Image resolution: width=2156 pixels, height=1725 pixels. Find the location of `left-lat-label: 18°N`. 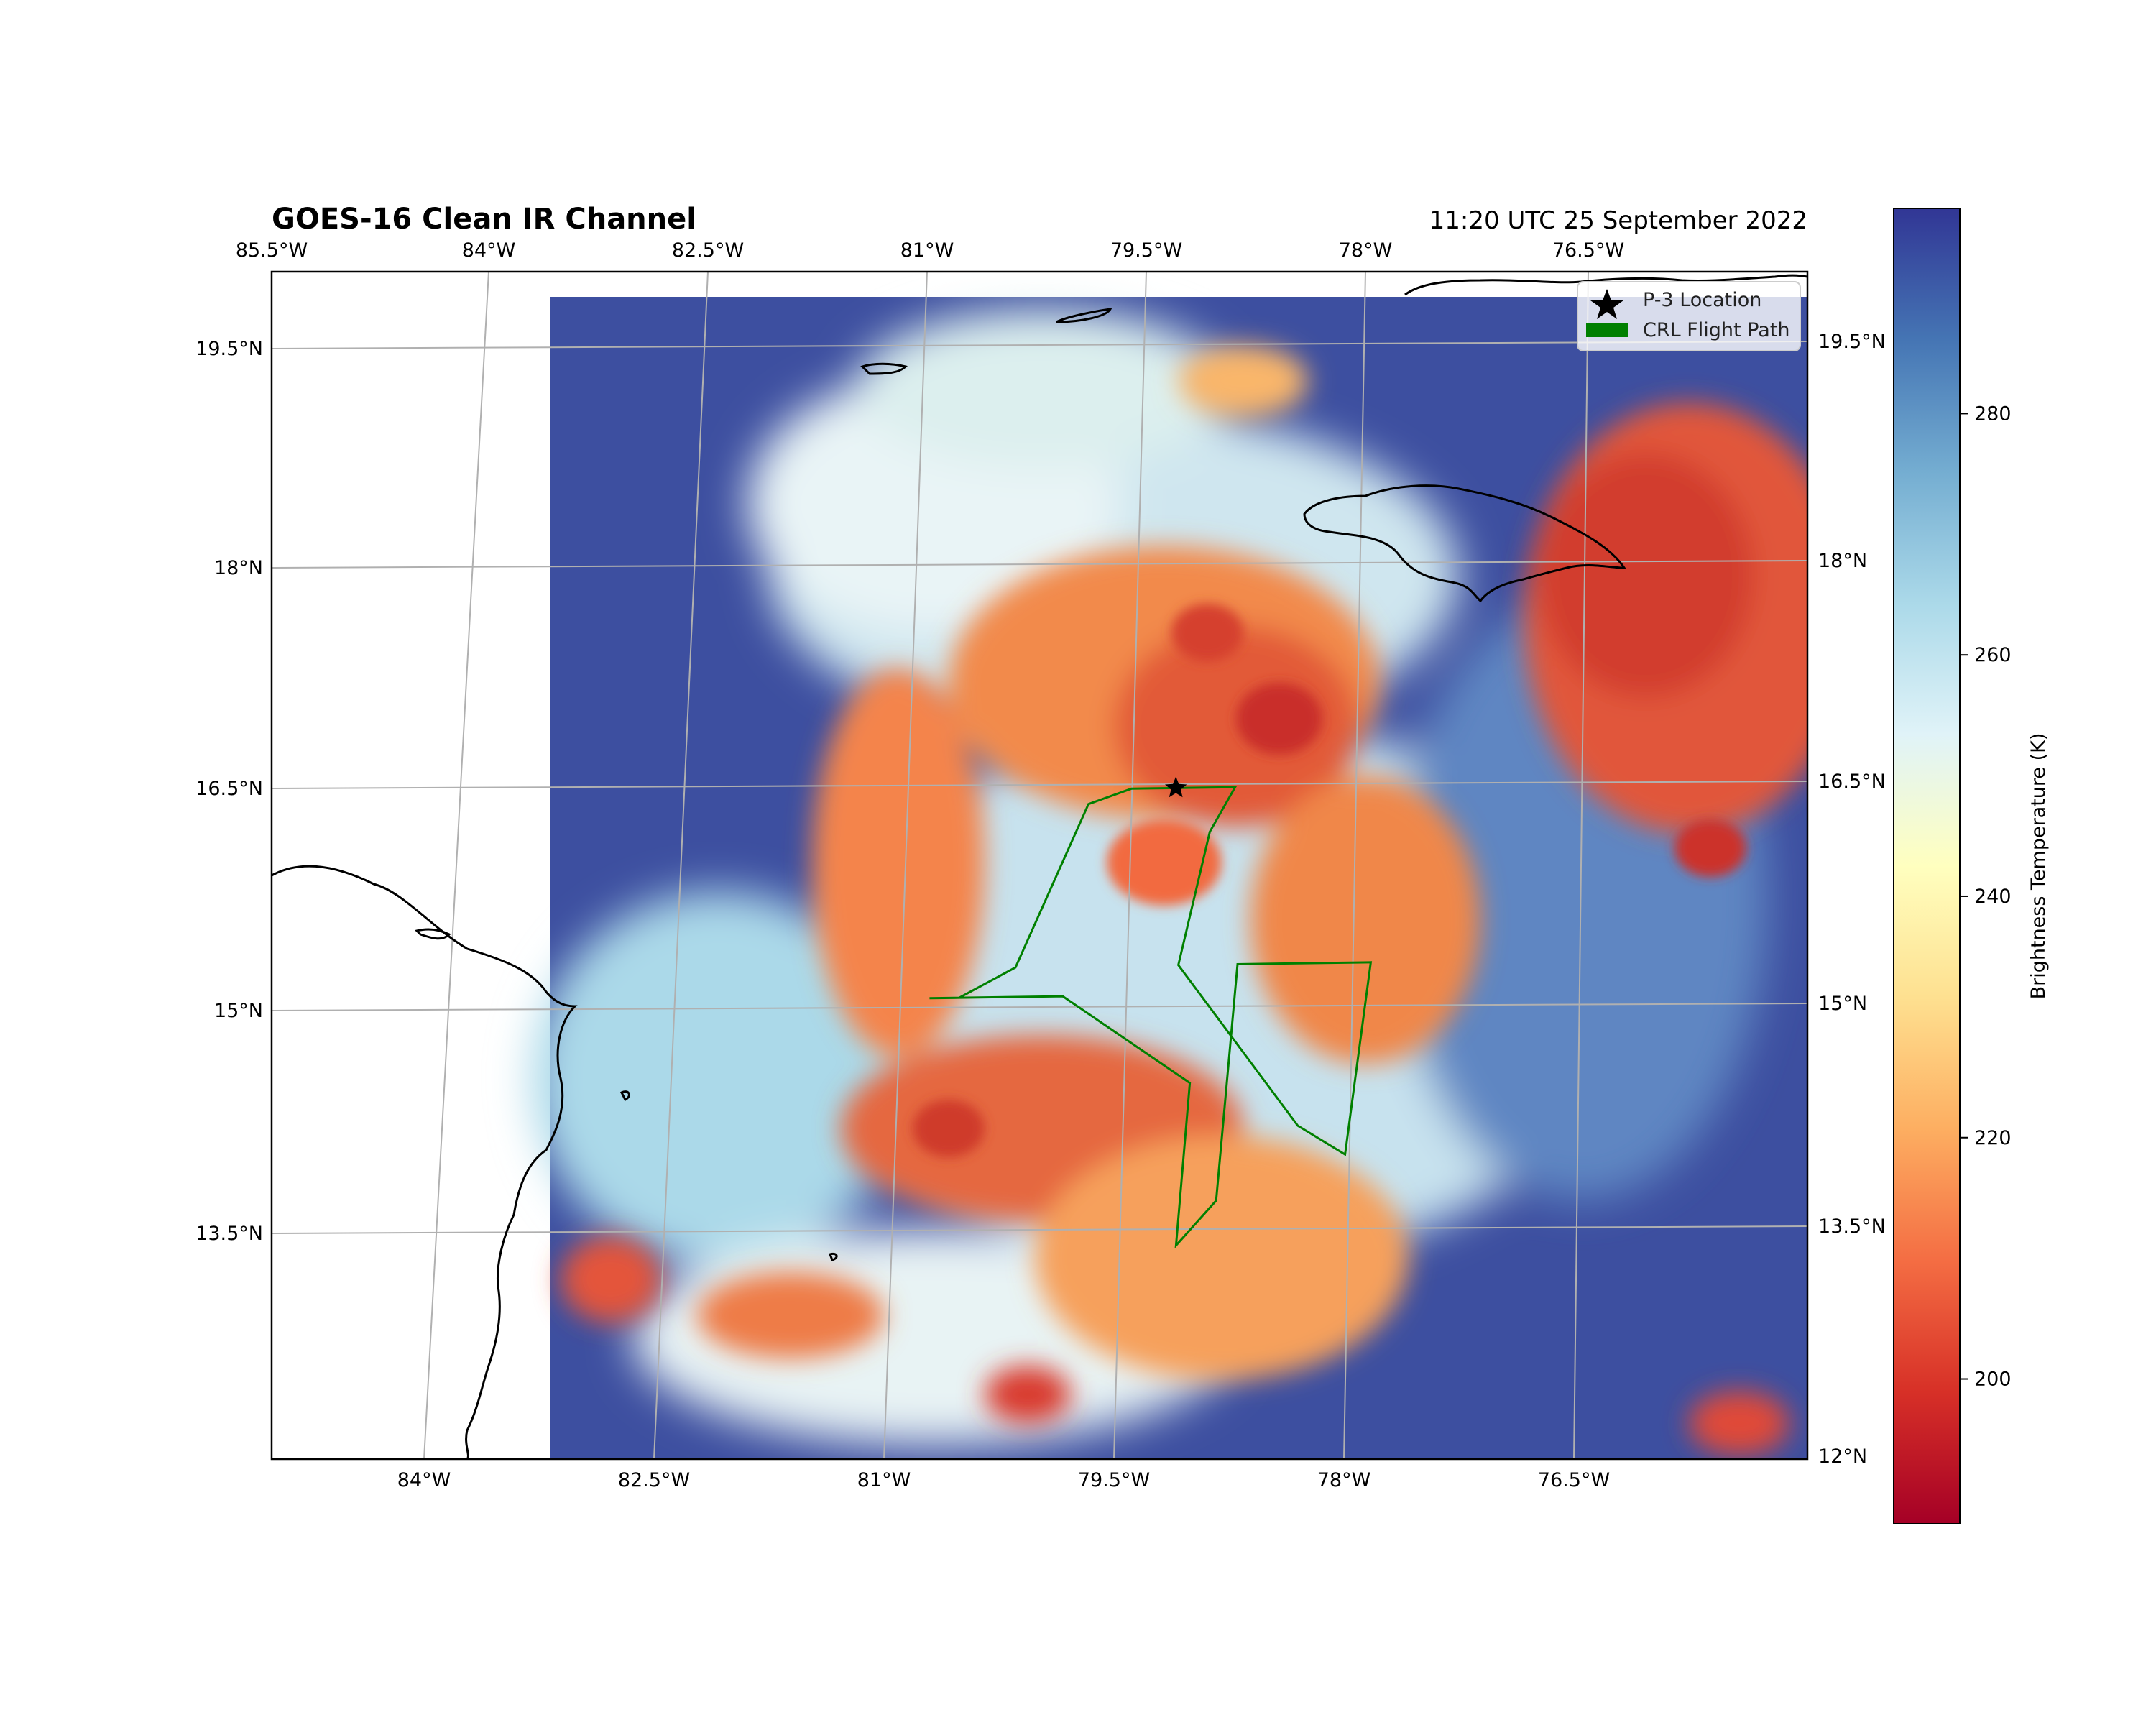

left-lat-label: 18°N is located at coordinates (238, 568).